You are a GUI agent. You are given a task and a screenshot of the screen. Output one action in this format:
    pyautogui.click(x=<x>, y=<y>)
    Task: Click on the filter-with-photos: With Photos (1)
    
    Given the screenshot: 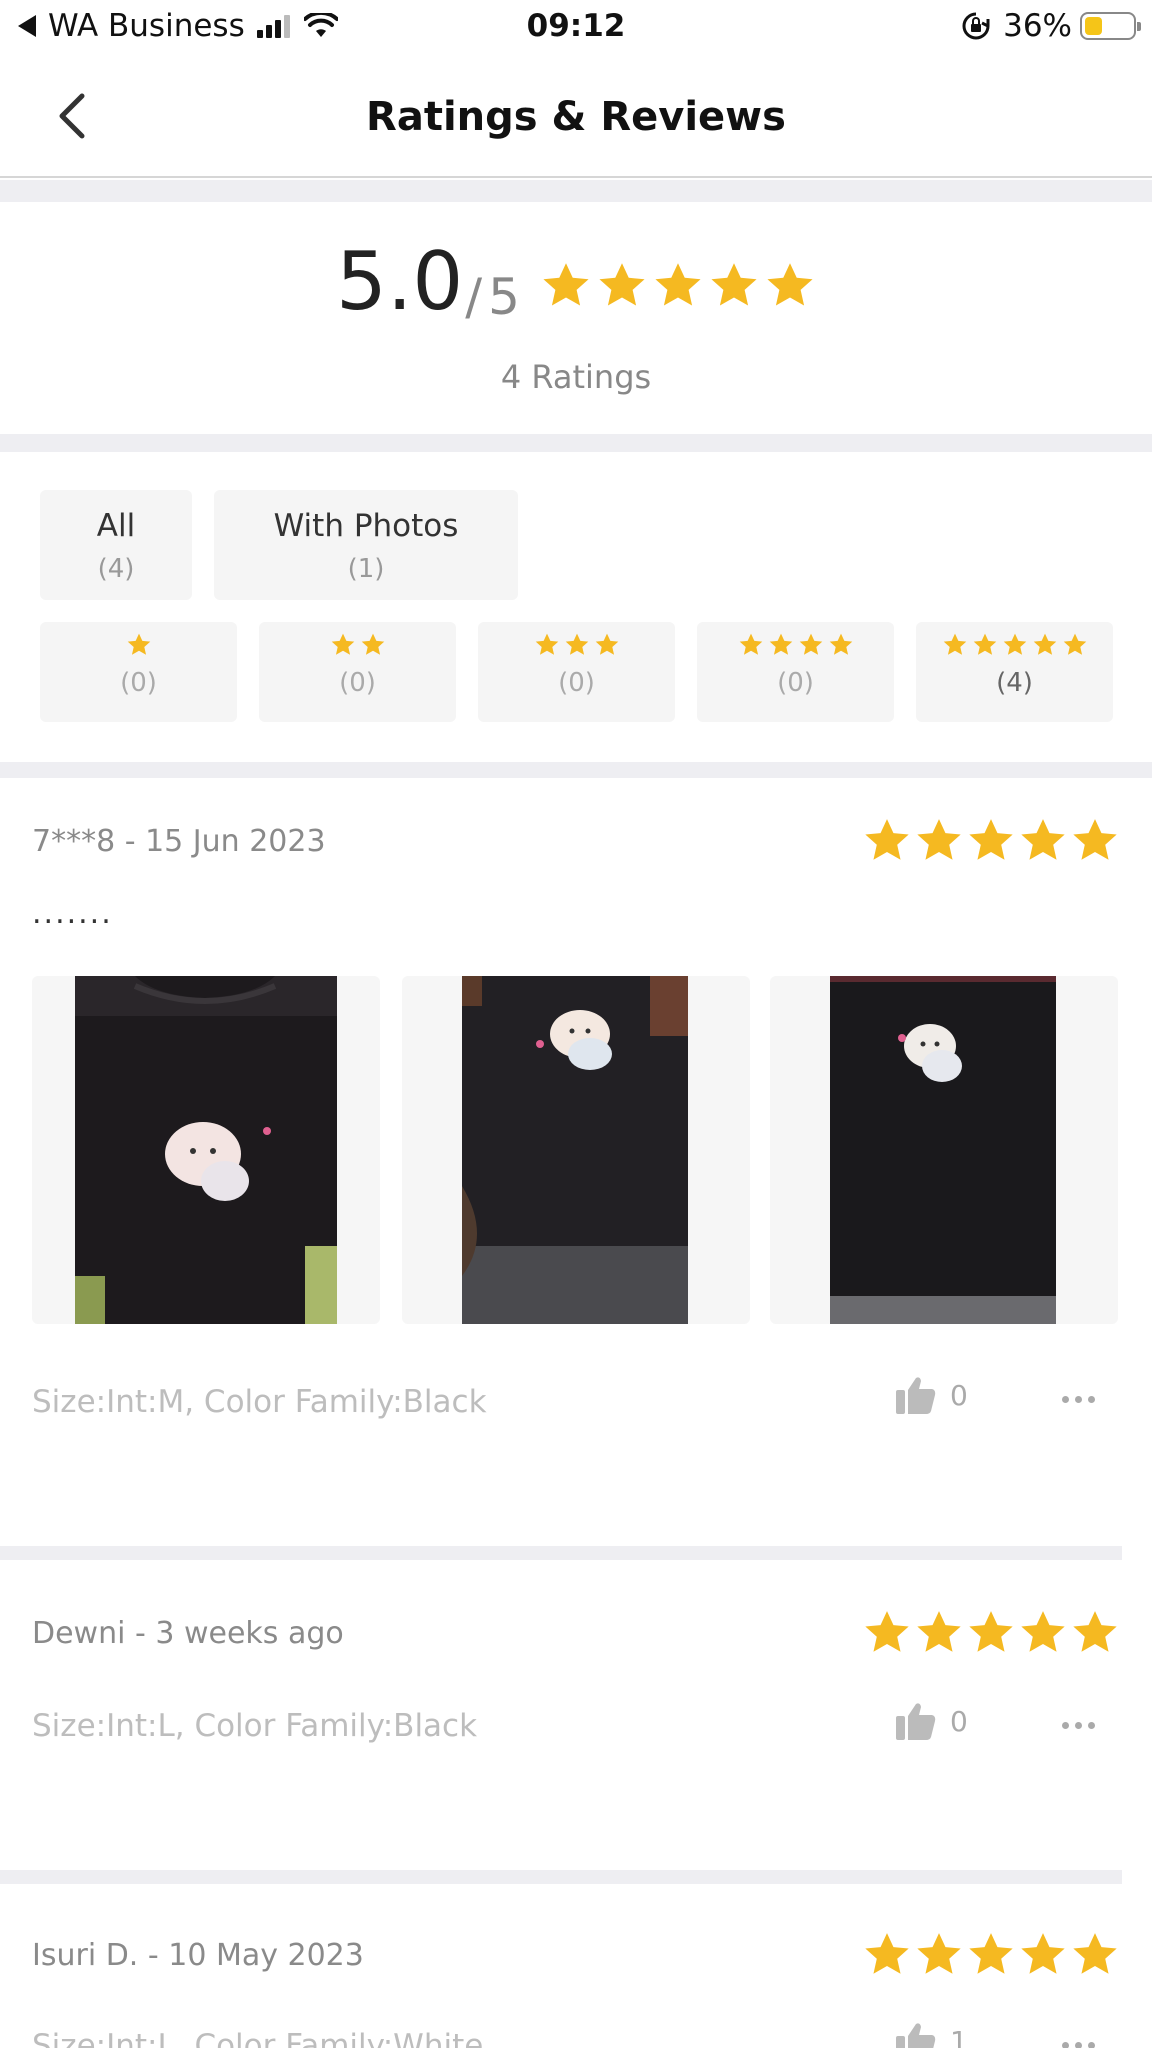 What is the action you would take?
    pyautogui.click(x=366, y=545)
    